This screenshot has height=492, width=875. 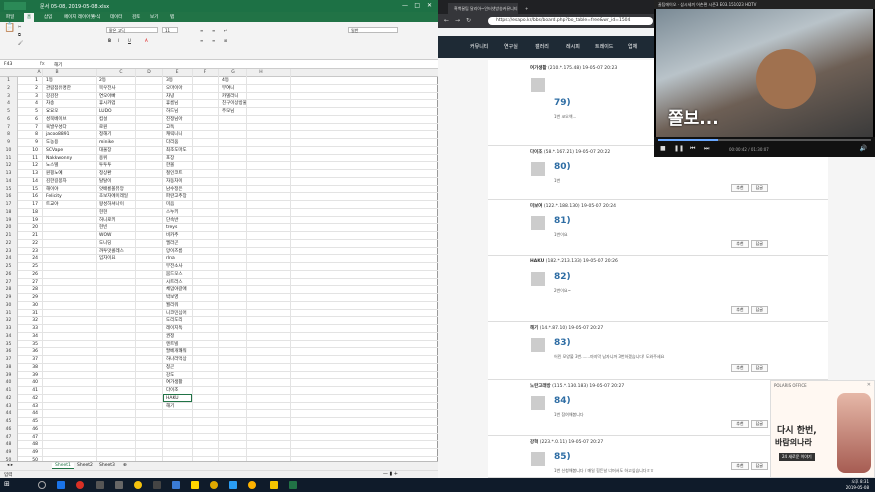 What do you see at coordinates (373, 30) in the screenshot?
I see `number-format-select: 일반` at bounding box center [373, 30].